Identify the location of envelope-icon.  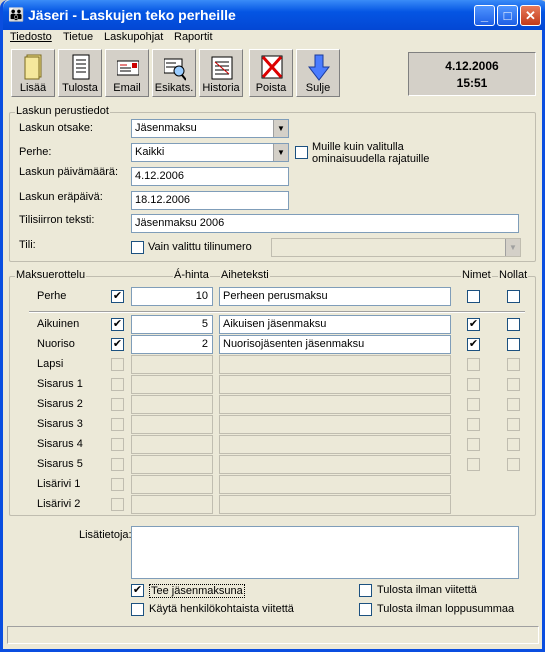
(128, 68).